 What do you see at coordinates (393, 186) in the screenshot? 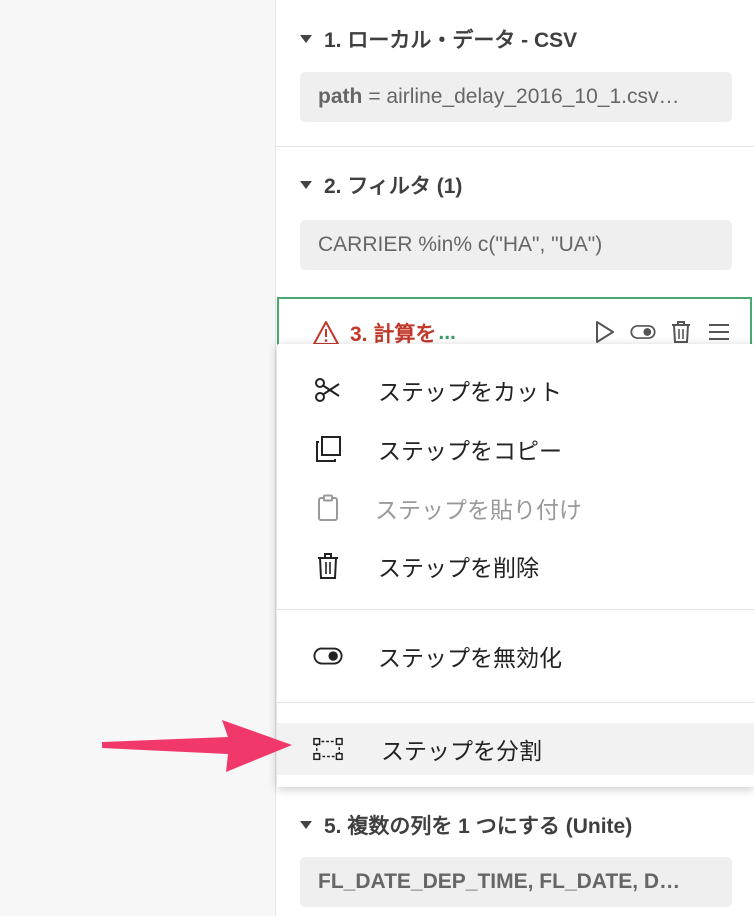
I see `step-2-title: 2. フィルタ (1)` at bounding box center [393, 186].